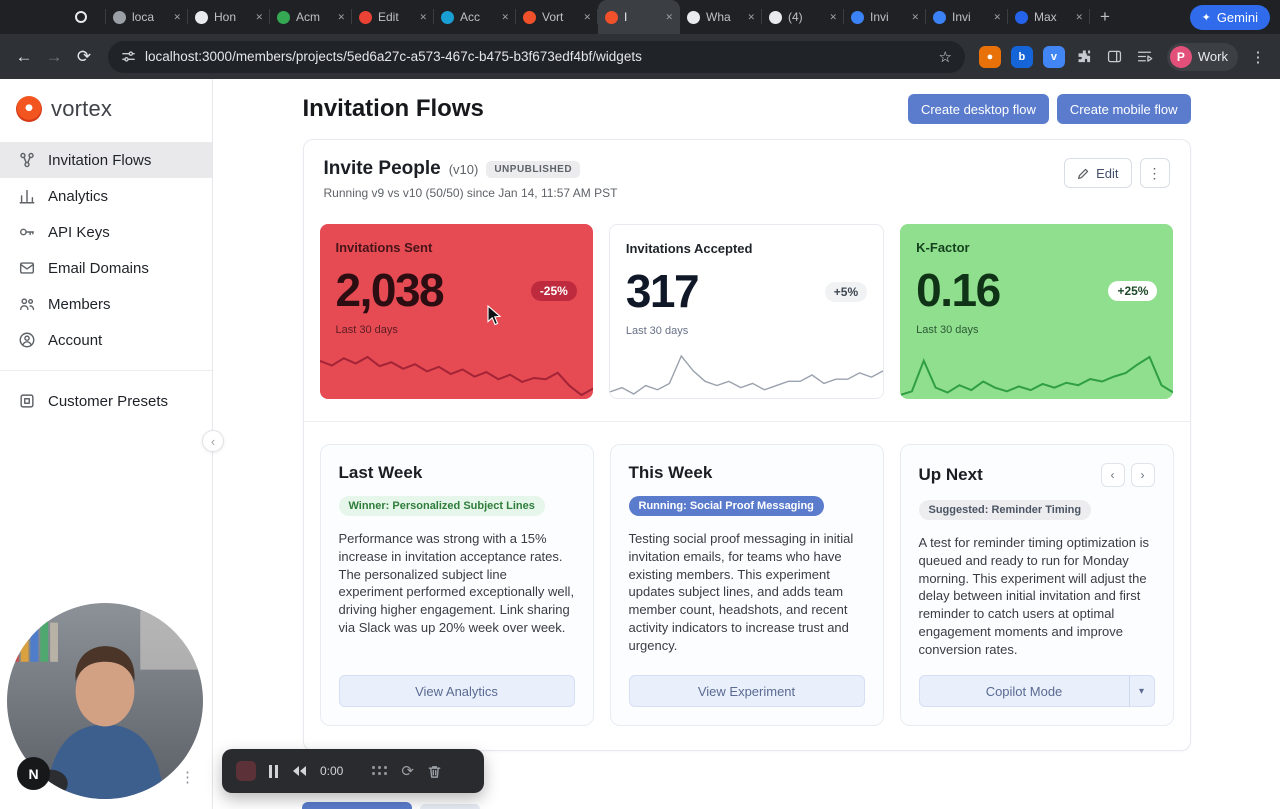 Image resolution: width=1280 pixels, height=809 pixels. Describe the element at coordinates (33, 773) in the screenshot. I see `avatar: N` at that location.